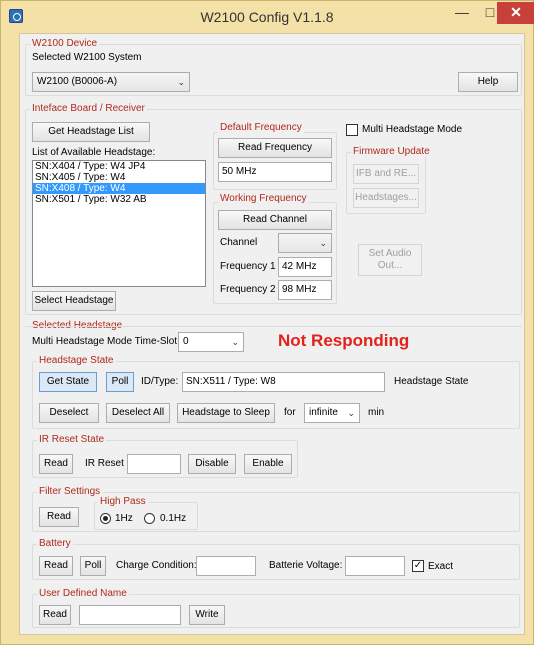 The width and height of the screenshot is (534, 645). I want to click on interface-group-label: Inteface Board / Receiver, so click(88, 108).